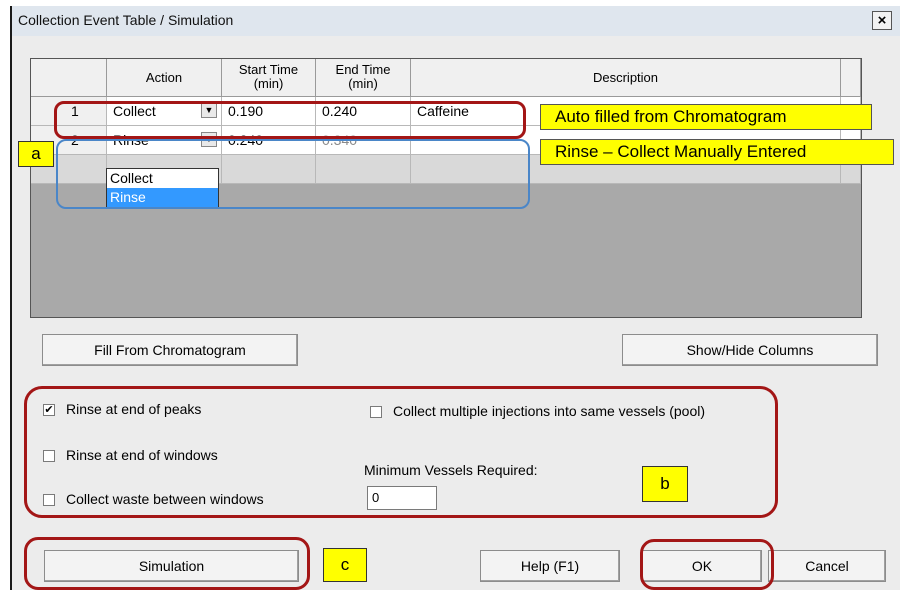 This screenshot has height=590, width=904. I want to click on dialog-title: Collection Event Table / Simulation, so click(126, 20).